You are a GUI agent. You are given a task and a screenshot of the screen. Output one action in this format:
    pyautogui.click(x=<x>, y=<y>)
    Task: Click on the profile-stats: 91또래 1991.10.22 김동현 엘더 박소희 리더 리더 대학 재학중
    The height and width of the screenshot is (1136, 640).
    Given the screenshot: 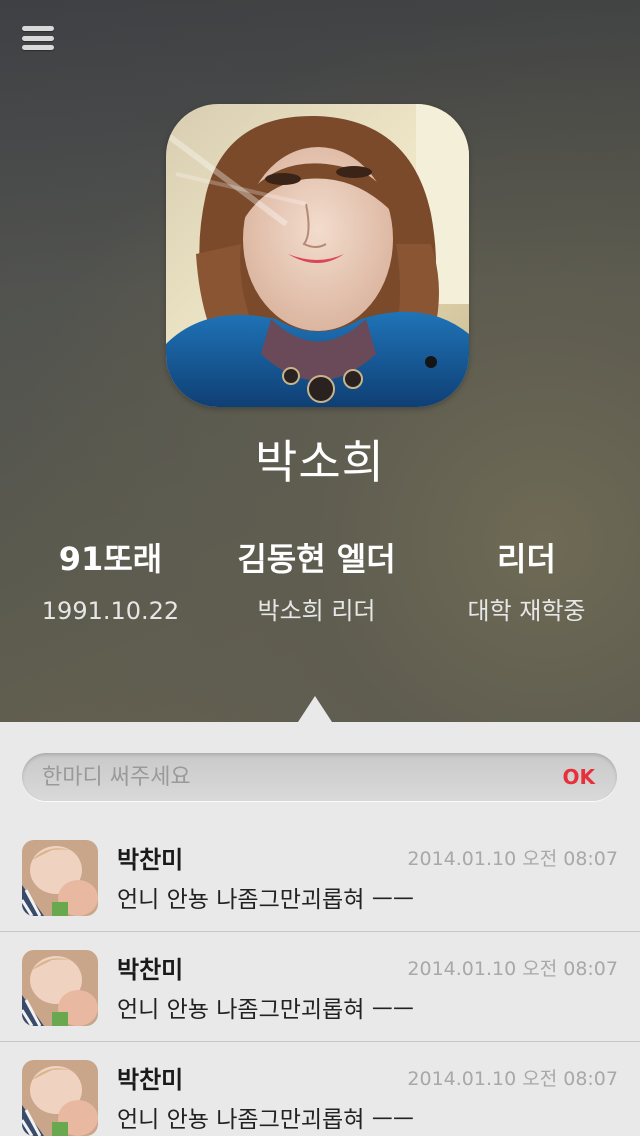 What is the action you would take?
    pyautogui.click(x=320, y=587)
    